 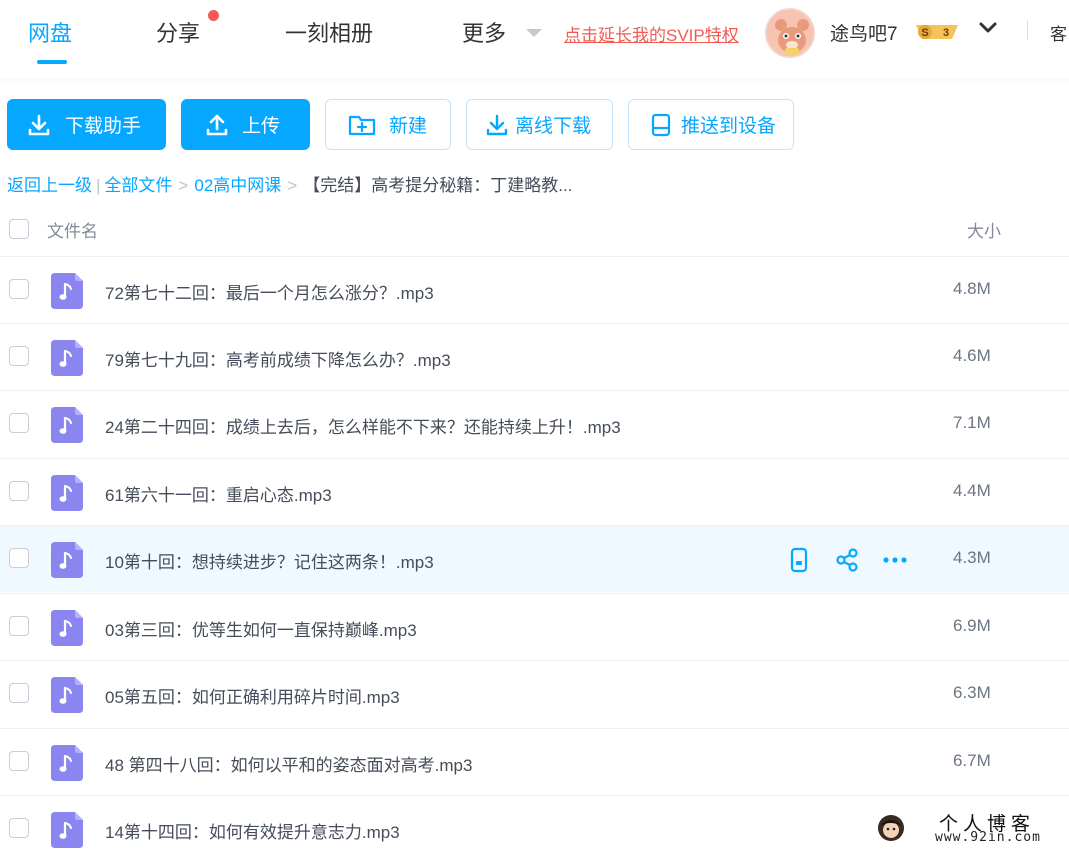 I want to click on download-icon, so click(x=39, y=124).